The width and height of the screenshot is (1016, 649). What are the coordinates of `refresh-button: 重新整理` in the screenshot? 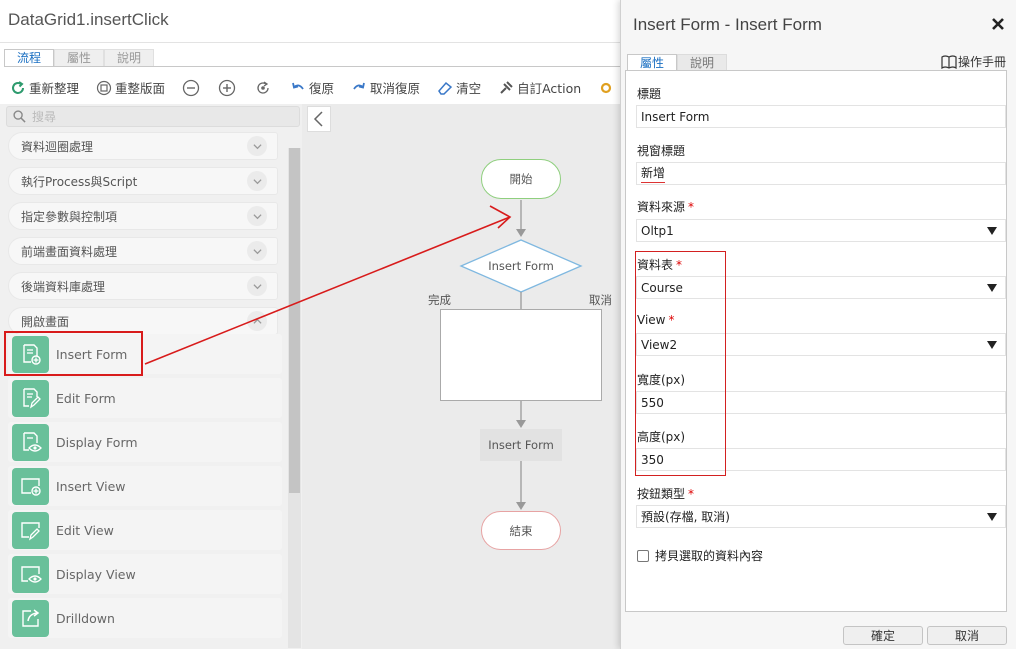 It's located at (44, 87).